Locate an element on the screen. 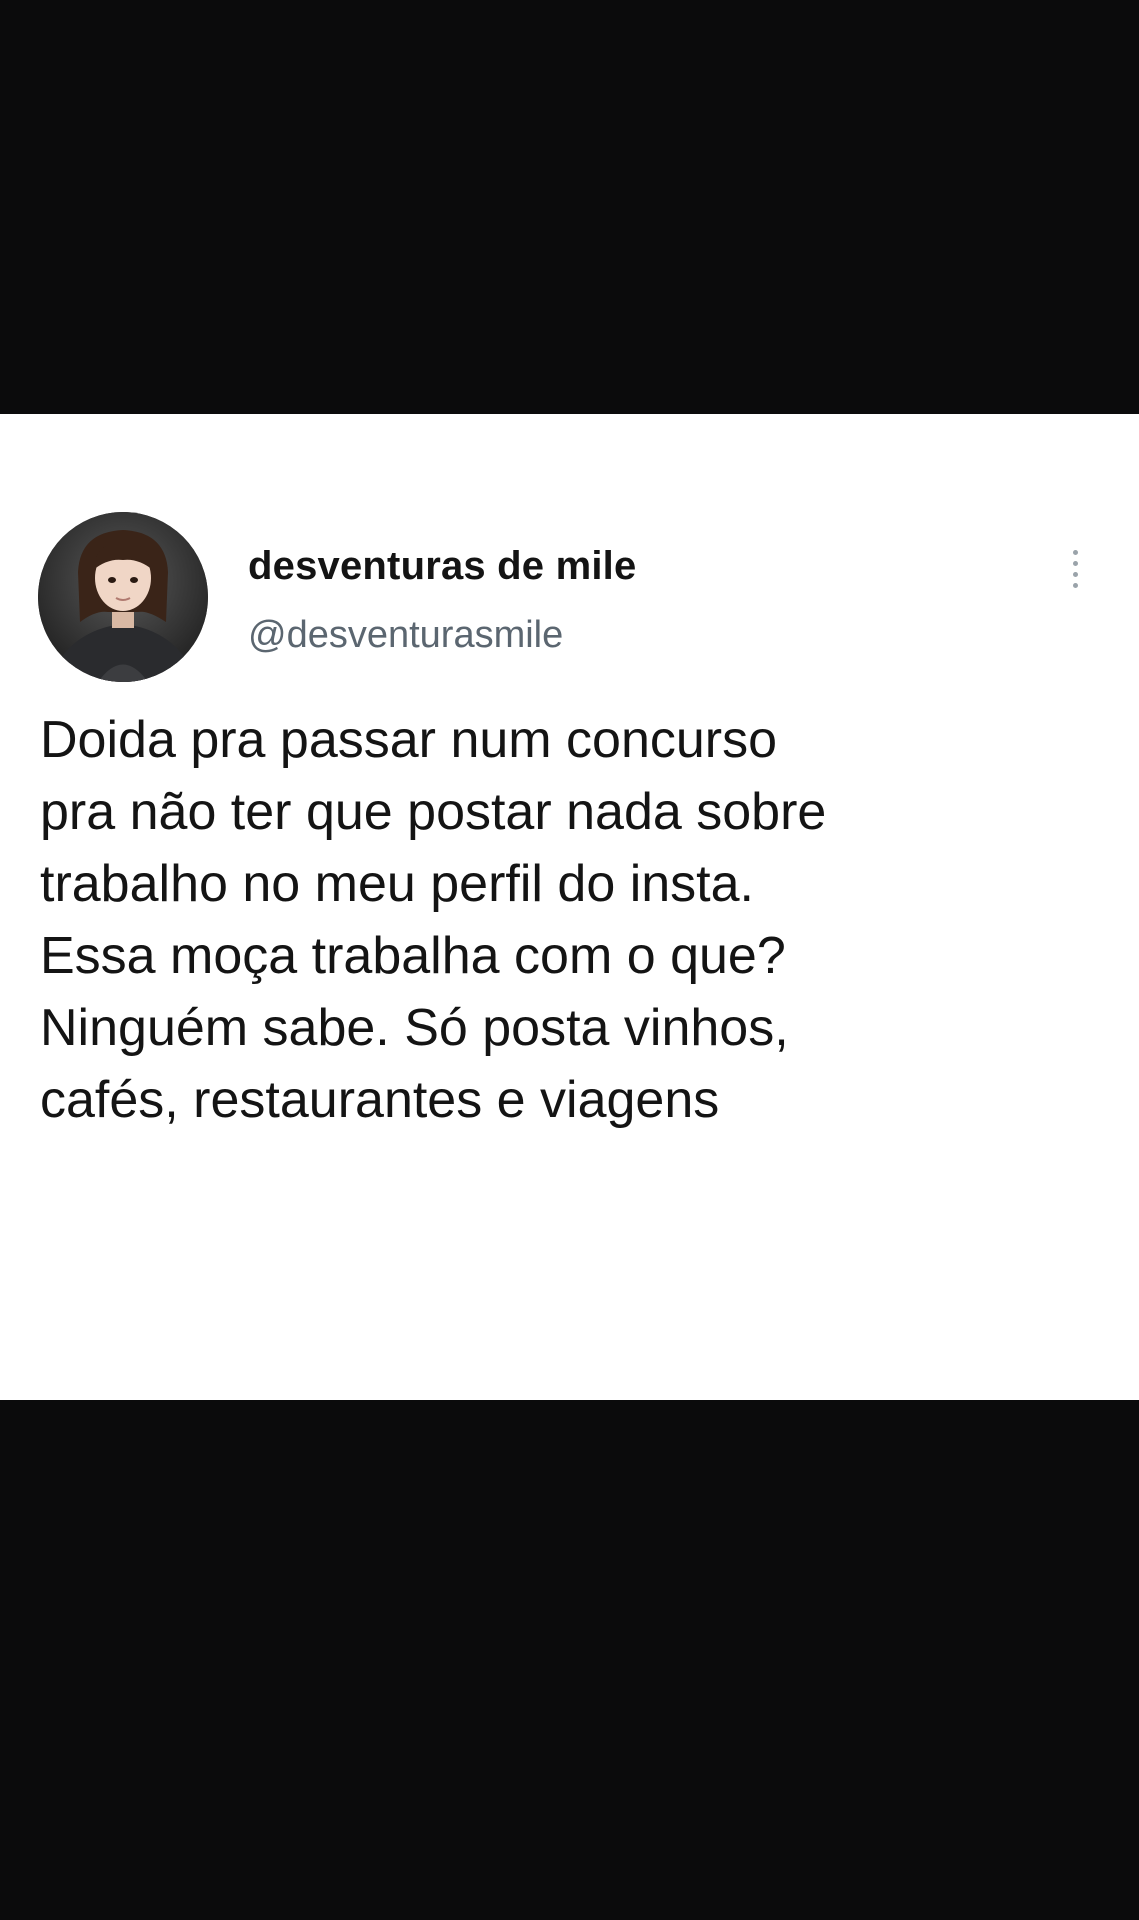 The height and width of the screenshot is (1920, 1139). tweet-line: Ninguém sabe. Só posta vinhos, is located at coordinates (414, 1028).